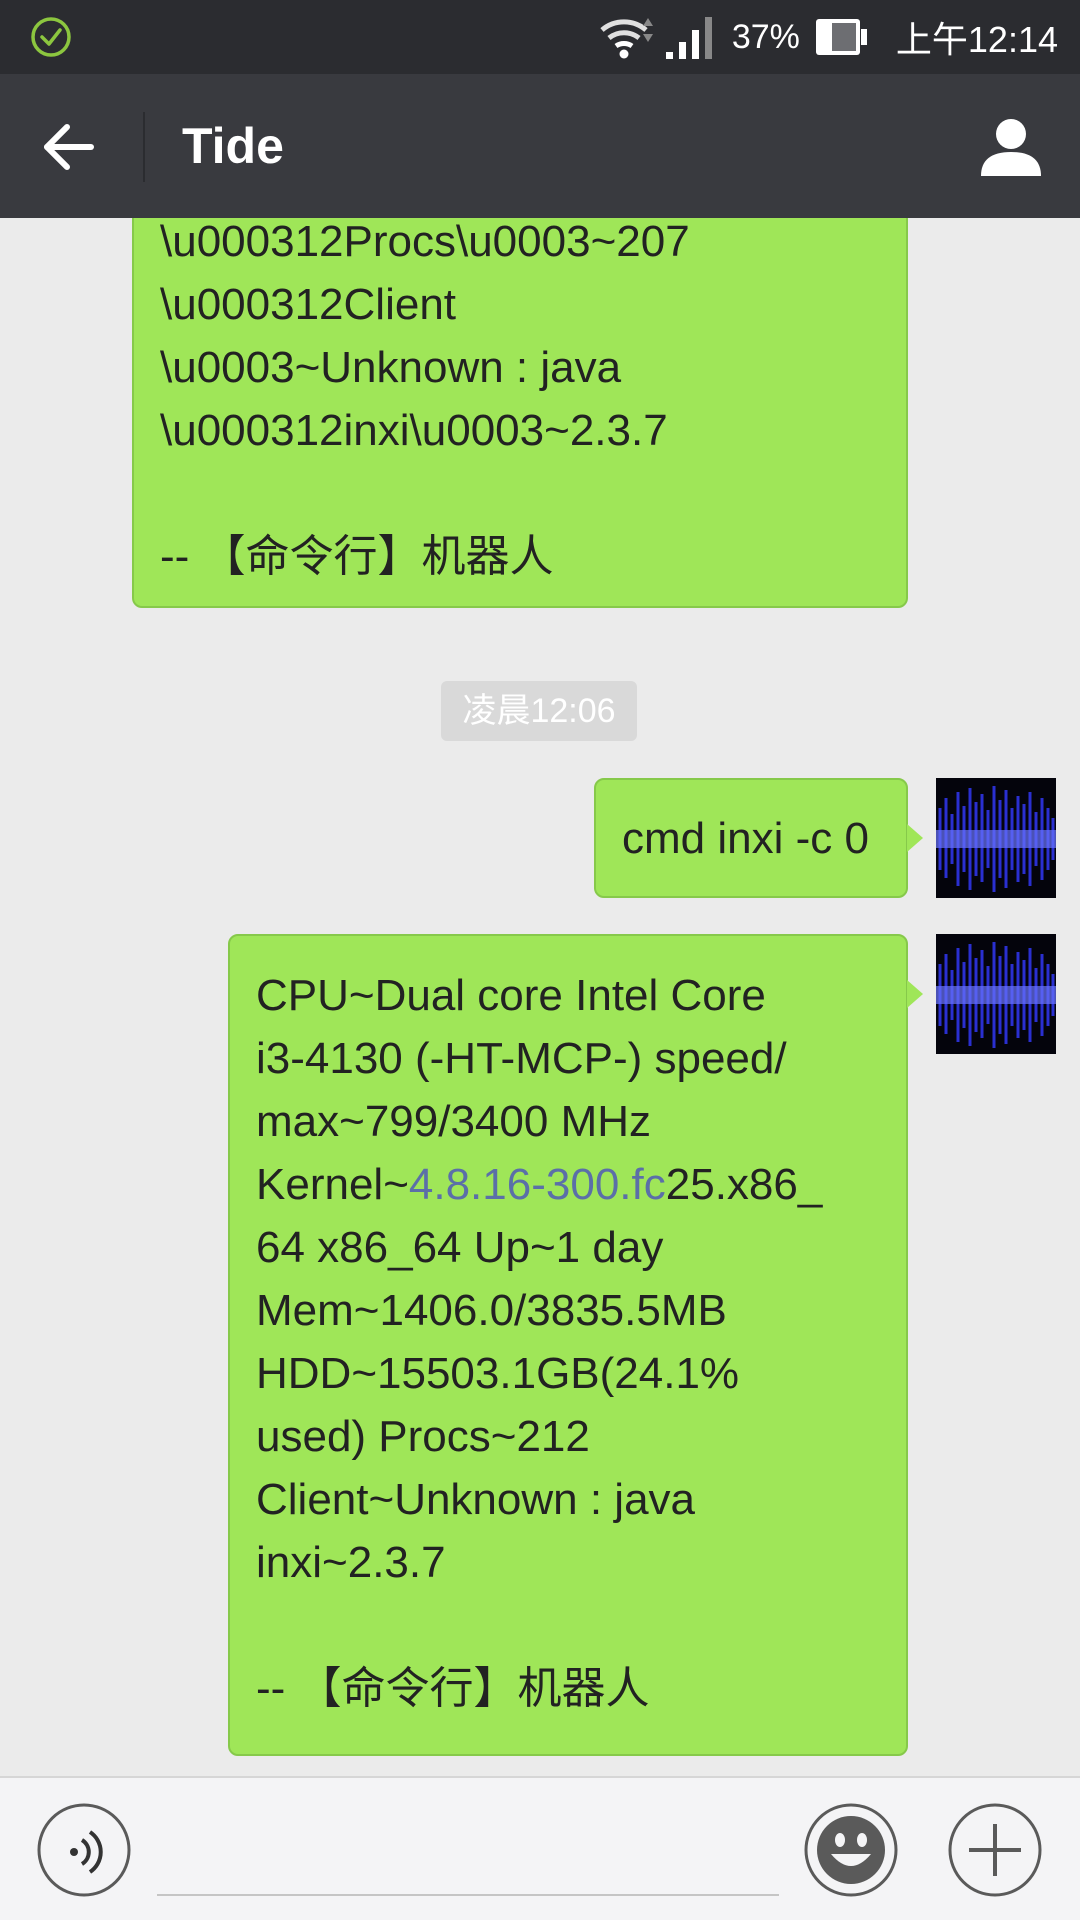 This screenshot has width=1080, height=1920. What do you see at coordinates (537, 1184) in the screenshot?
I see `kernel-version-link: 4.8.16-300.fc` at bounding box center [537, 1184].